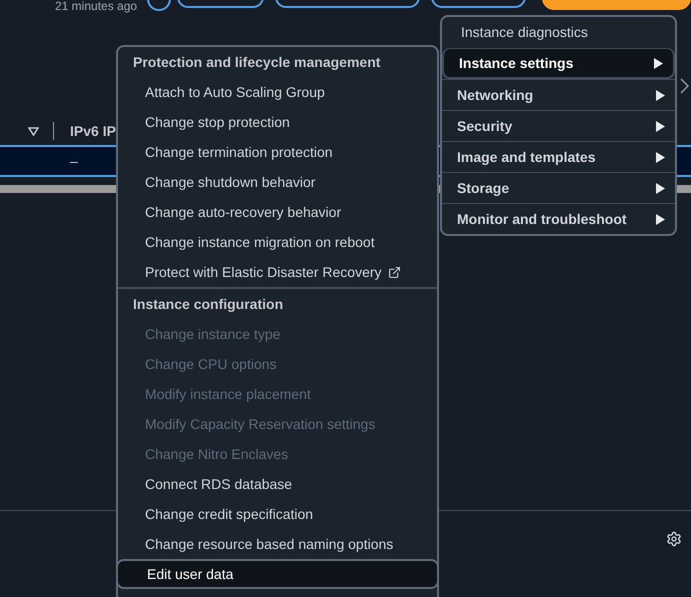 The width and height of the screenshot is (691, 597). What do you see at coordinates (208, 304) in the screenshot?
I see `group-heading: Instance configuration` at bounding box center [208, 304].